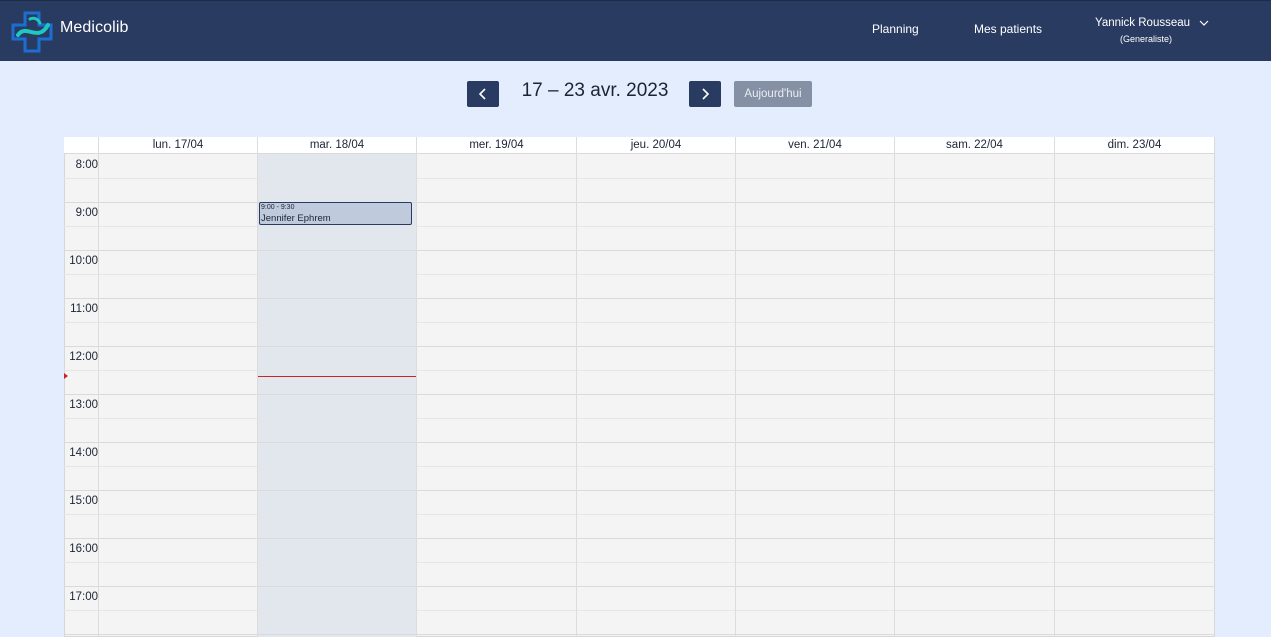 The image size is (1271, 637). What do you see at coordinates (975, 145) in the screenshot?
I see `day-header-sat: sam. 22/04` at bounding box center [975, 145].